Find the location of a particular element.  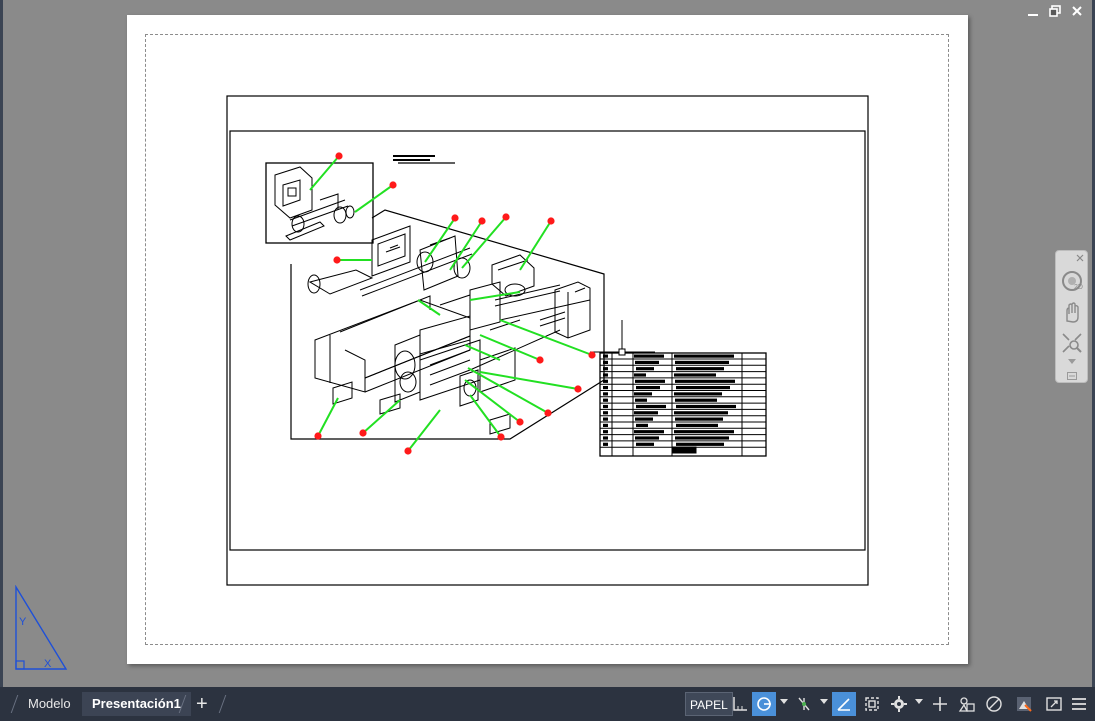

navigation-bar: 2D is located at coordinates (1071, 316).